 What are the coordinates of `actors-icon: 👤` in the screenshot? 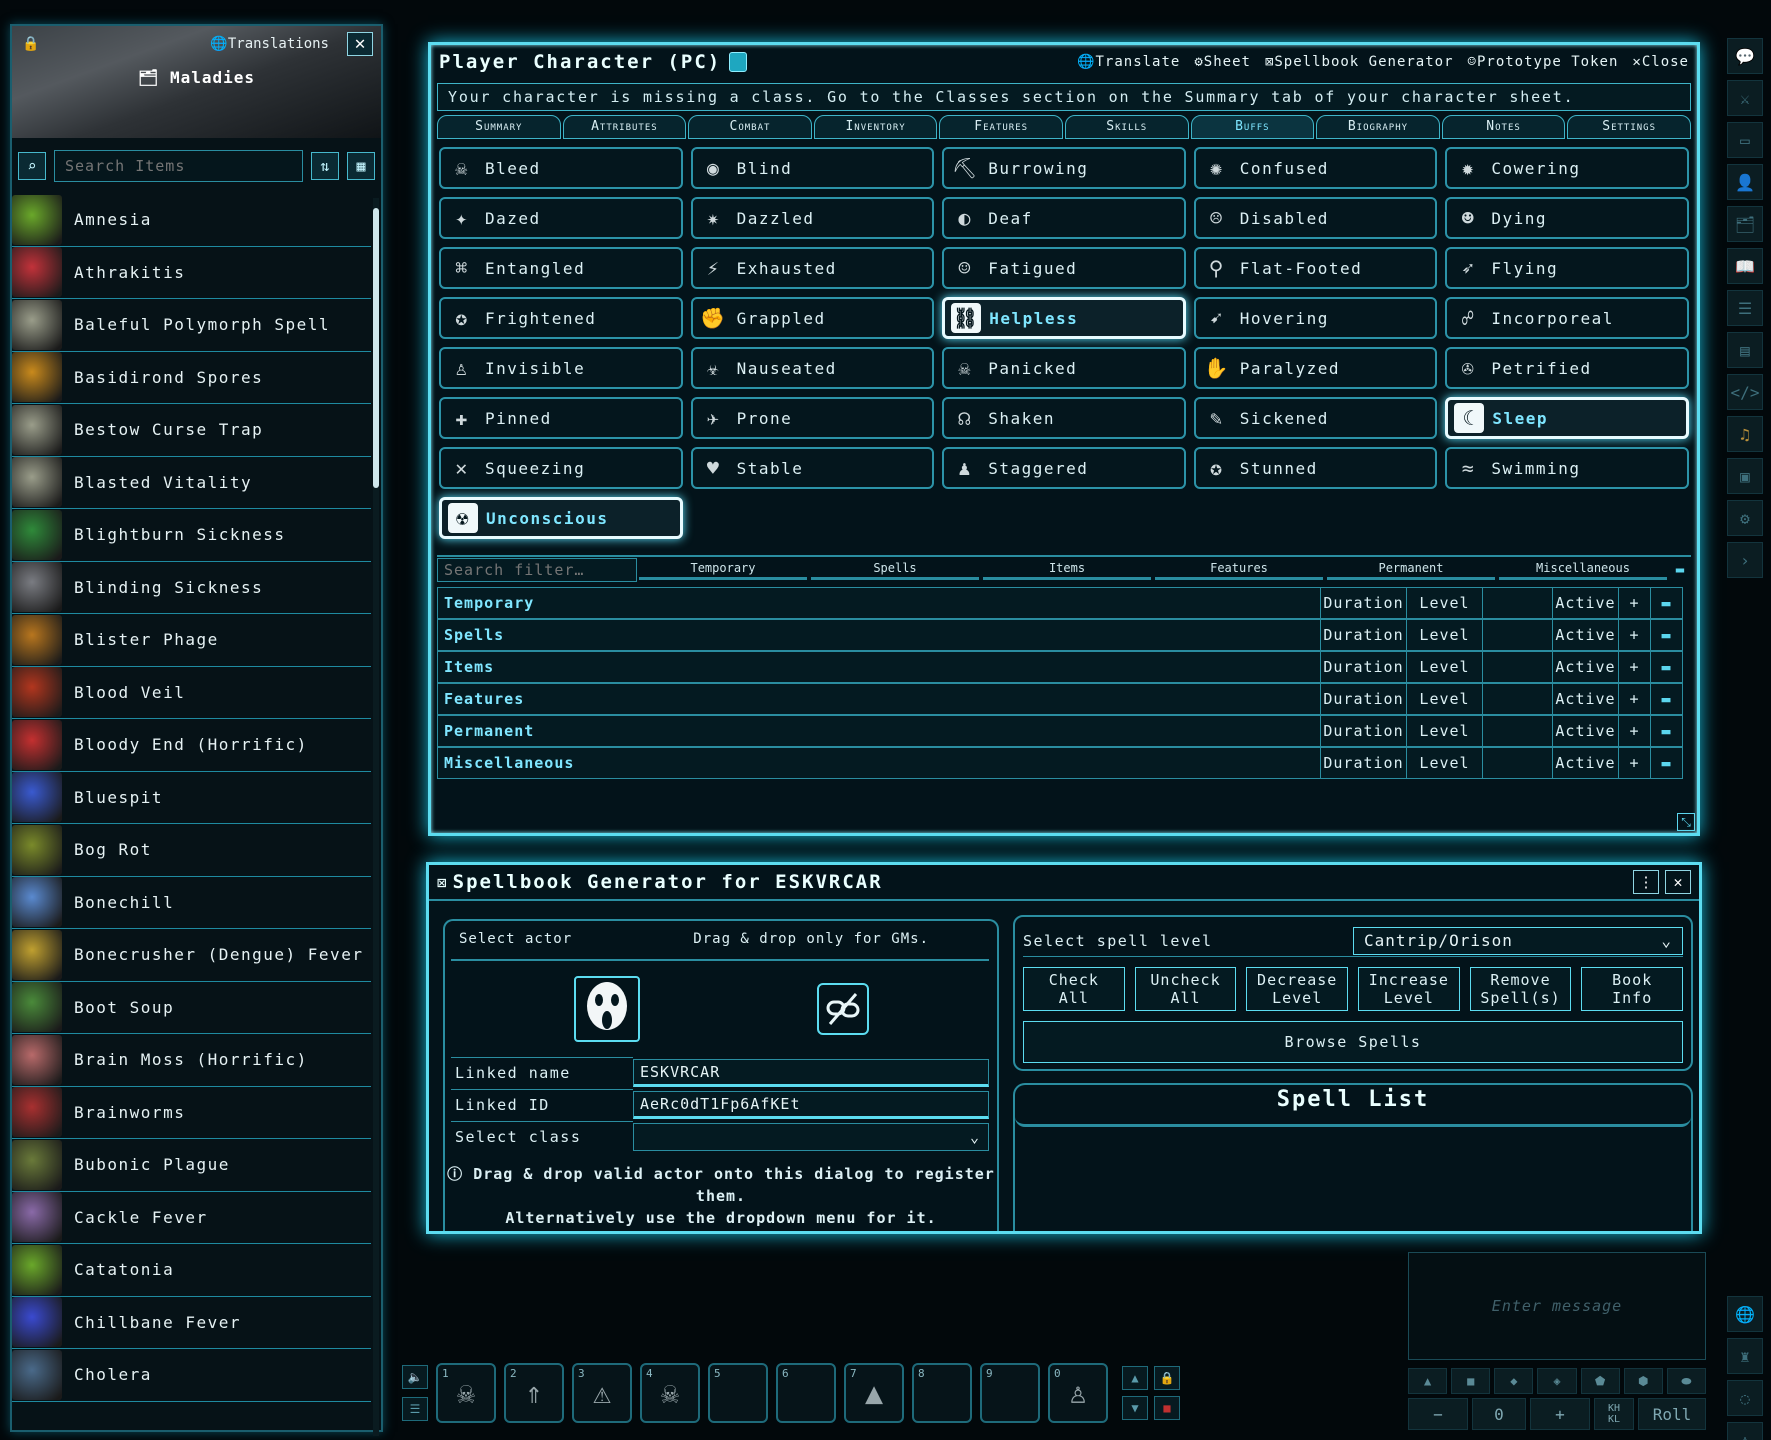 It's located at (1745, 182).